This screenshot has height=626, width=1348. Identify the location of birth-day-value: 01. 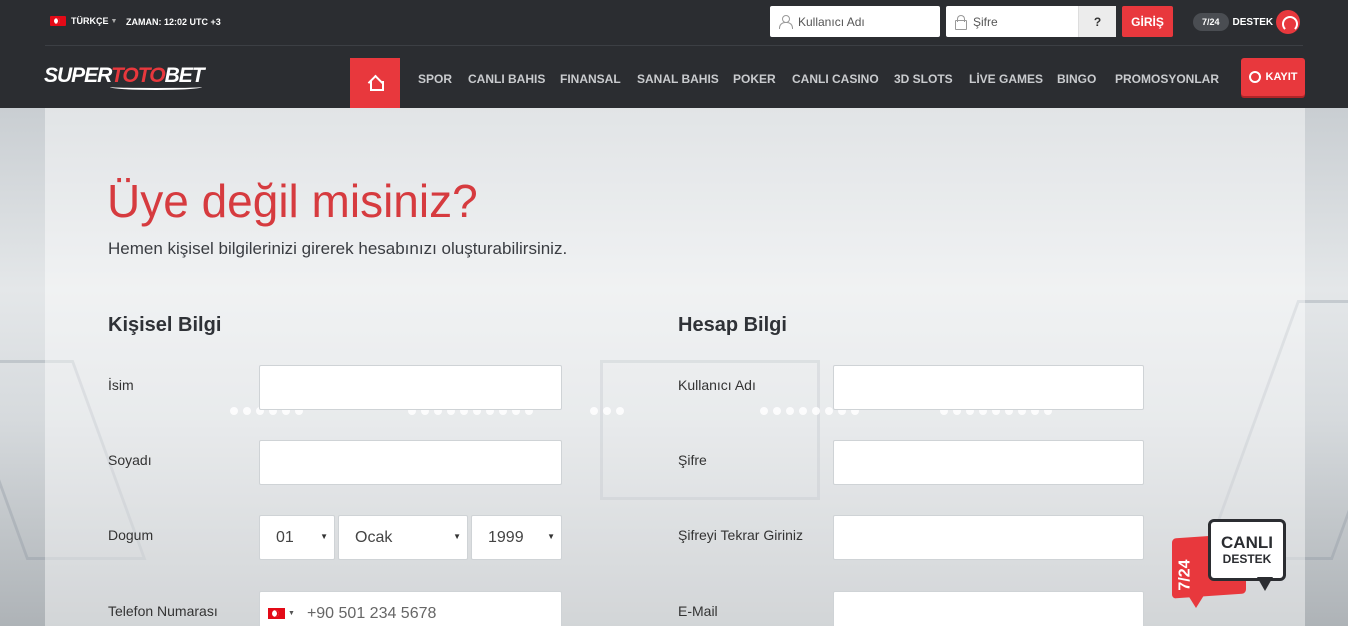
(285, 537).